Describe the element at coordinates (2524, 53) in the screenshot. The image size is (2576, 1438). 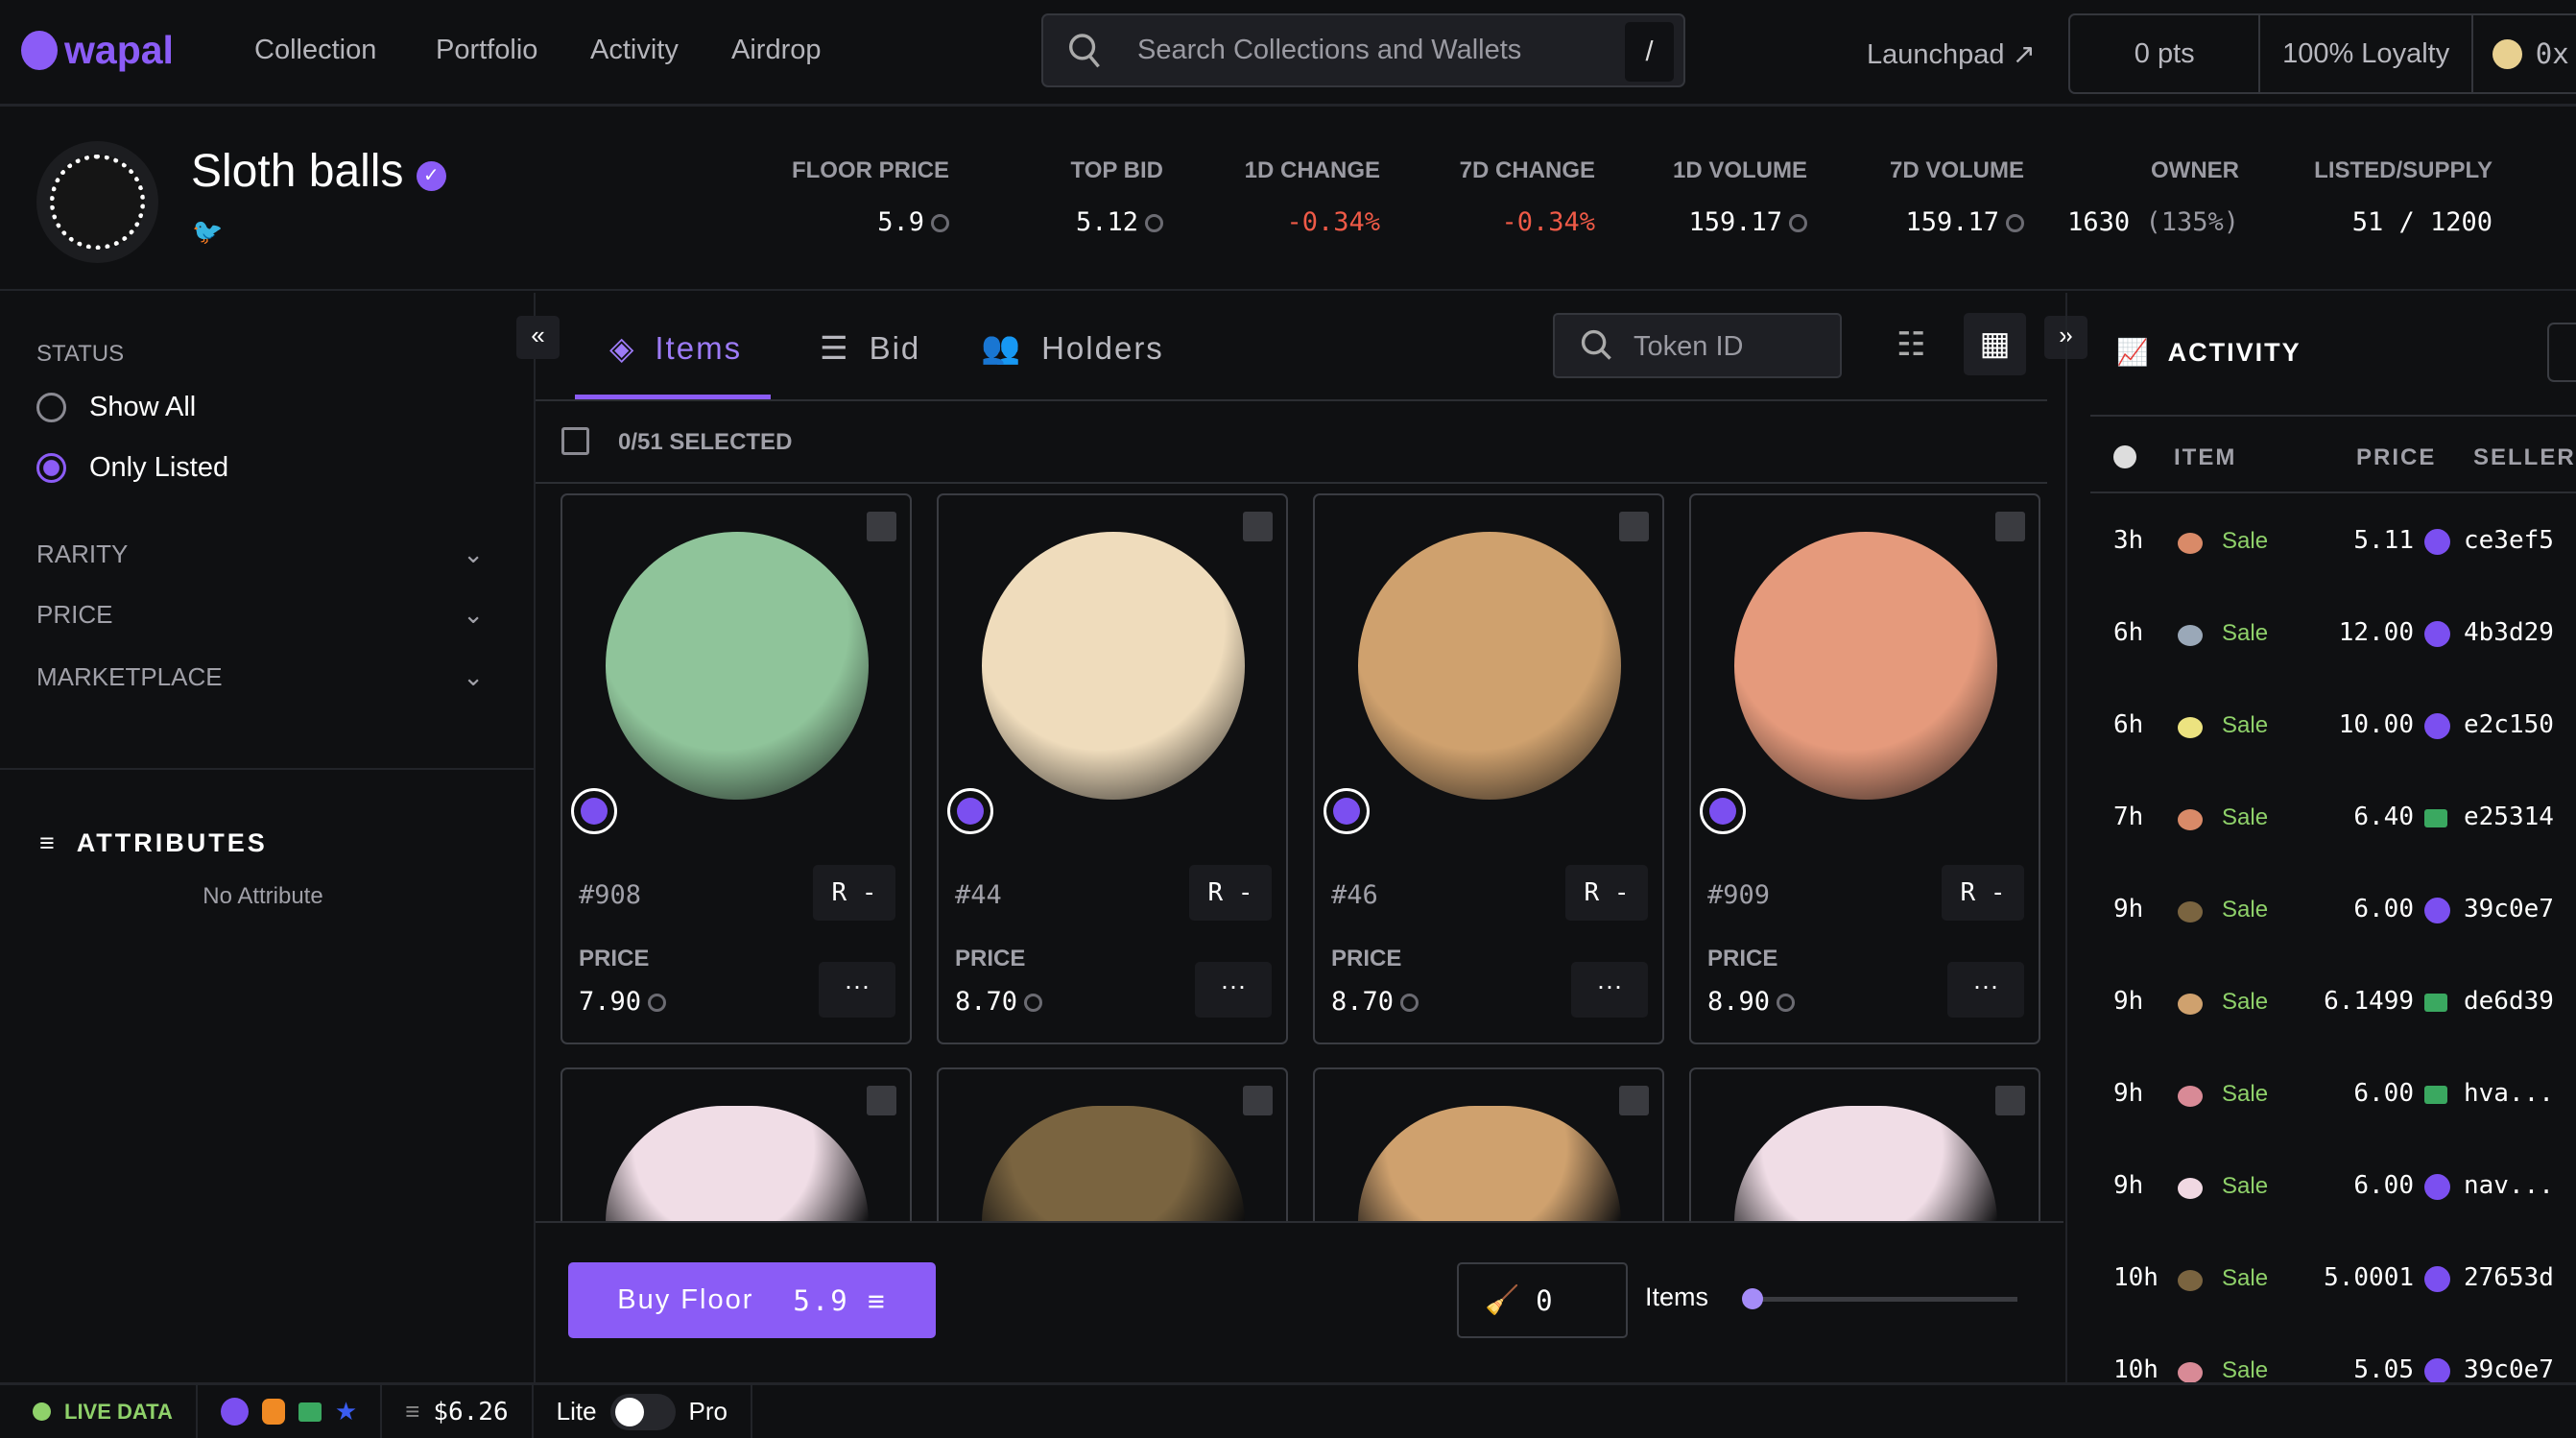
I see `wallet-button: 0x` at that location.